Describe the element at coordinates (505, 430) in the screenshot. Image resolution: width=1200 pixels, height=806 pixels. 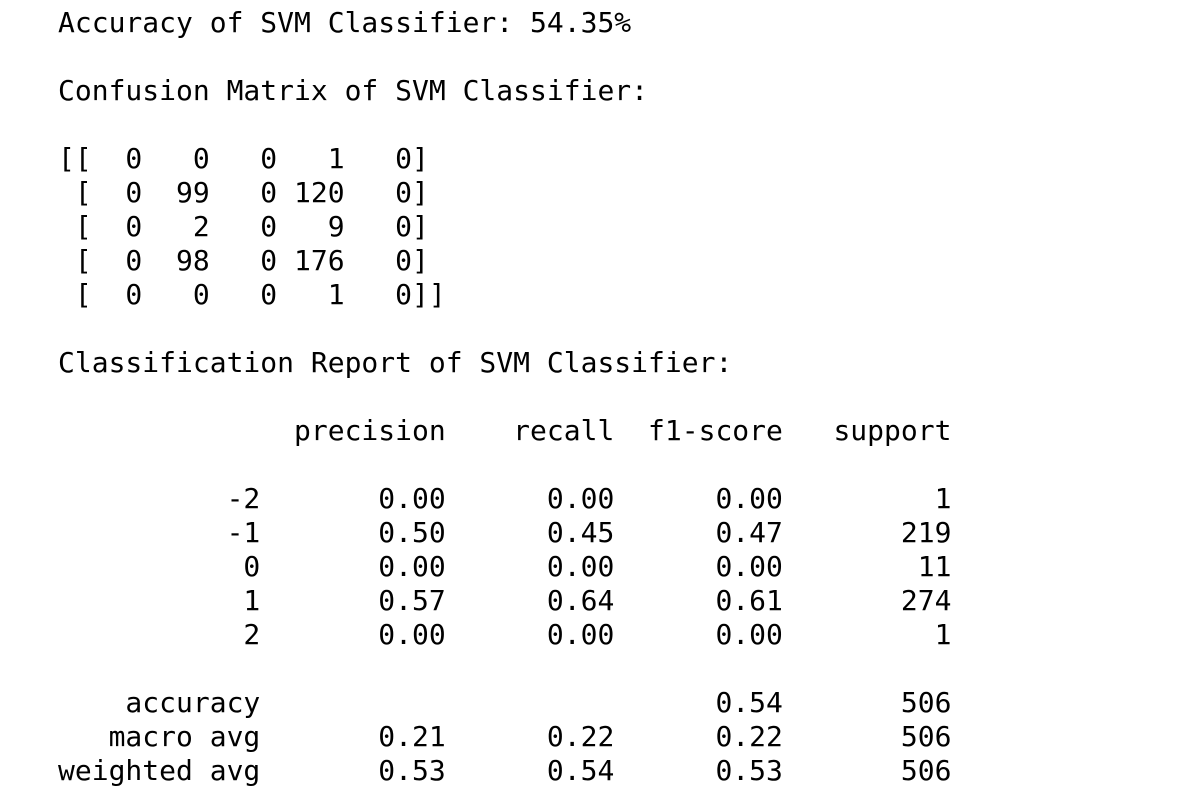
I see `report-header: precision recall f1-score support` at that location.